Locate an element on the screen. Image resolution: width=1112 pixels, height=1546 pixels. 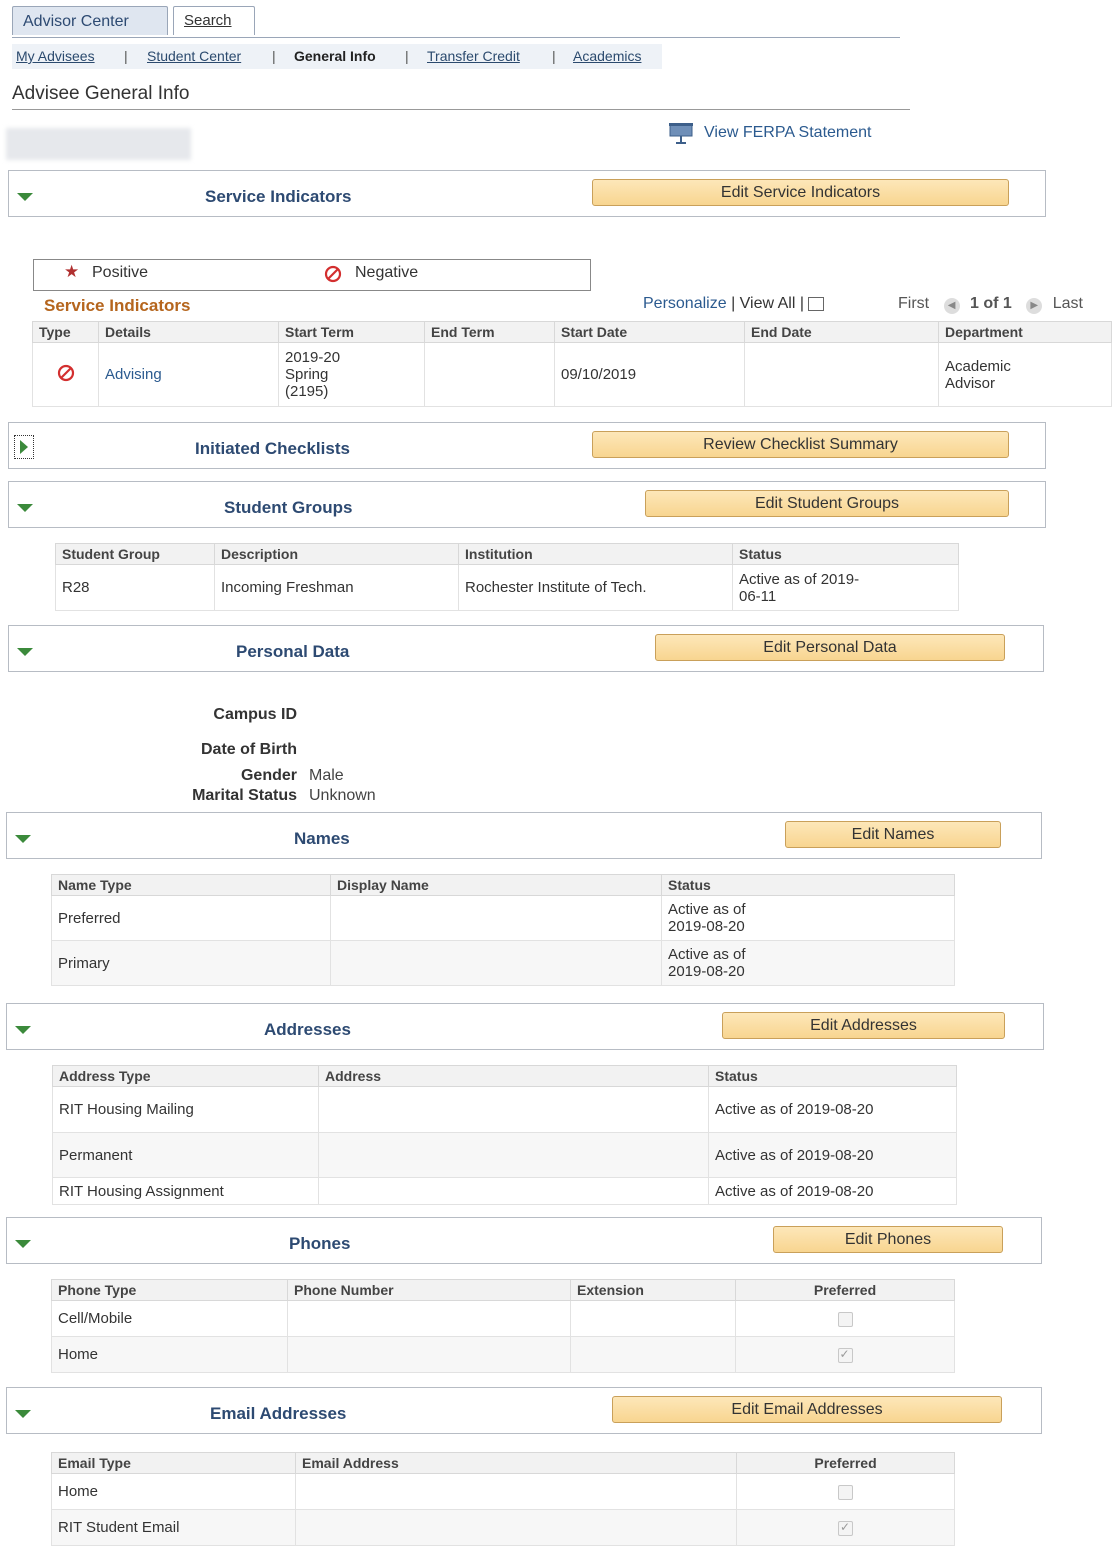
edit-email-addresses-button: Edit Email Addresses is located at coordinates (807, 1409).